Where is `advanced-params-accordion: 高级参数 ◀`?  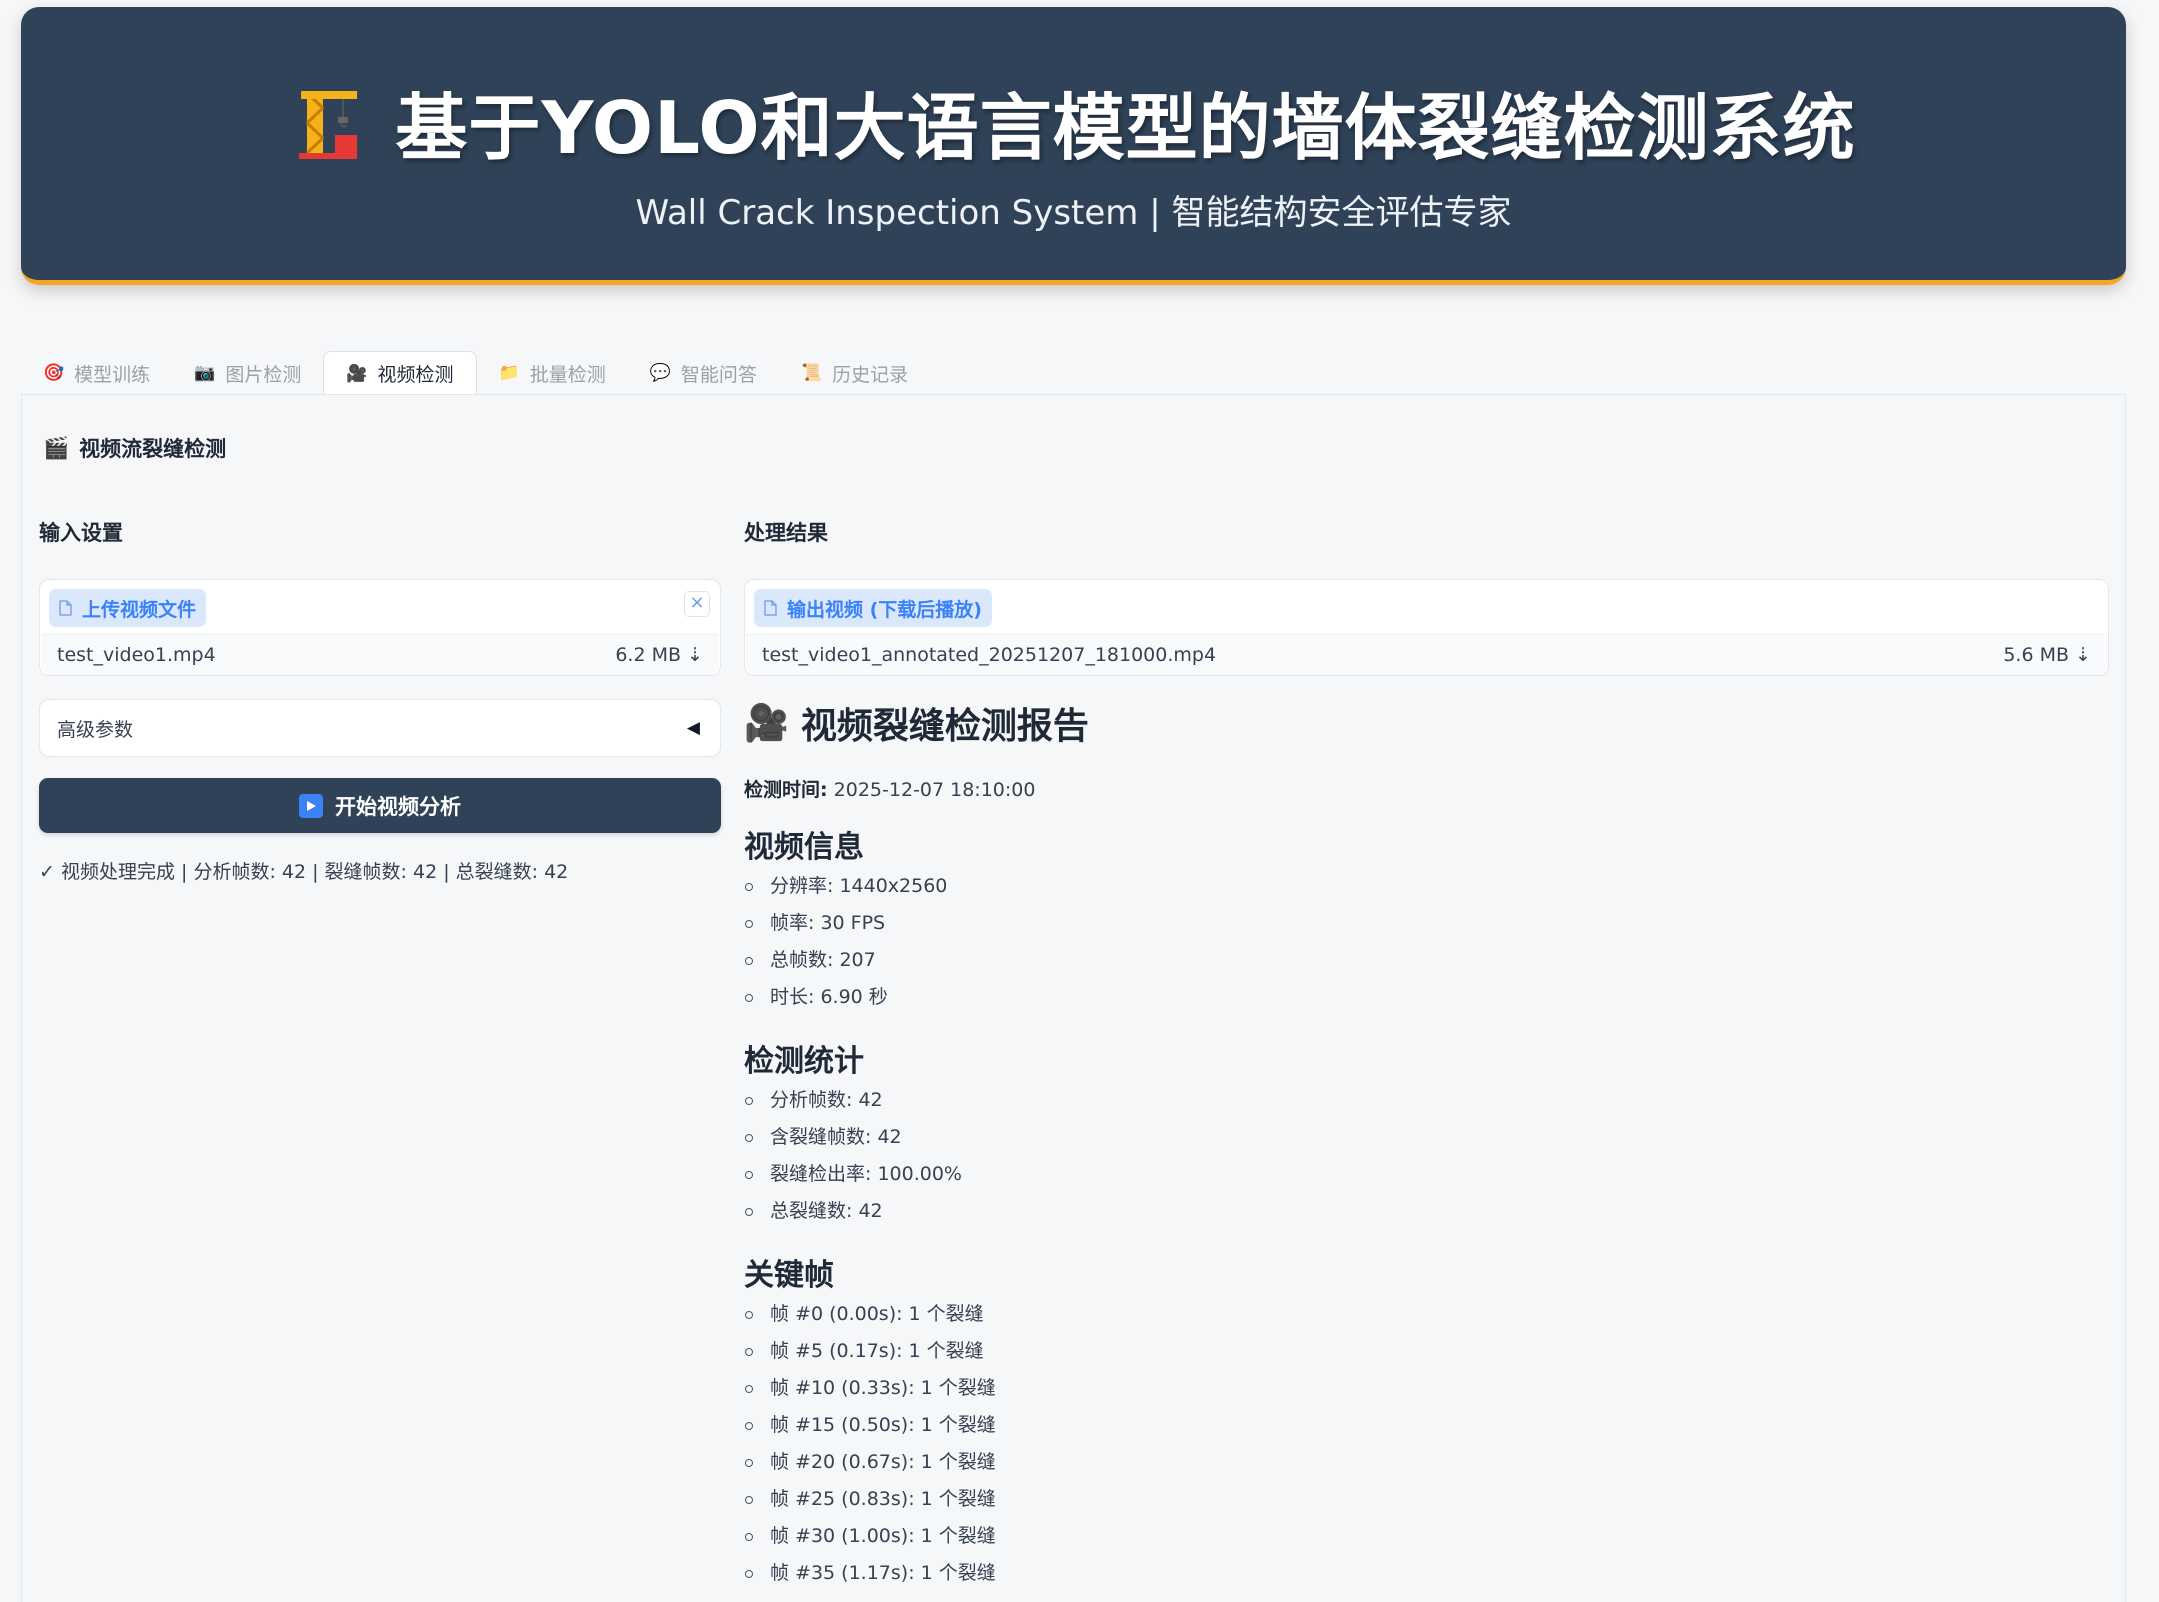 advanced-params-accordion: 高级参数 ◀ is located at coordinates (380, 728).